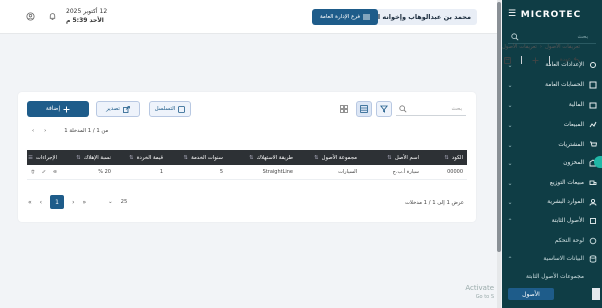  Describe the element at coordinates (88, 172) in the screenshot. I see `cell-depreciation-rate: 20 %` at that location.